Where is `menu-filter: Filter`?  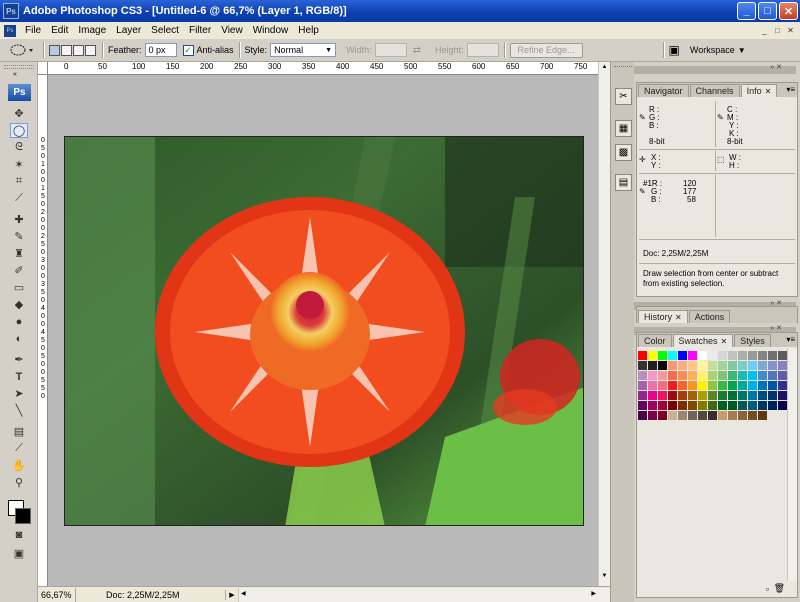
menu-filter: Filter is located at coordinates (200, 30).